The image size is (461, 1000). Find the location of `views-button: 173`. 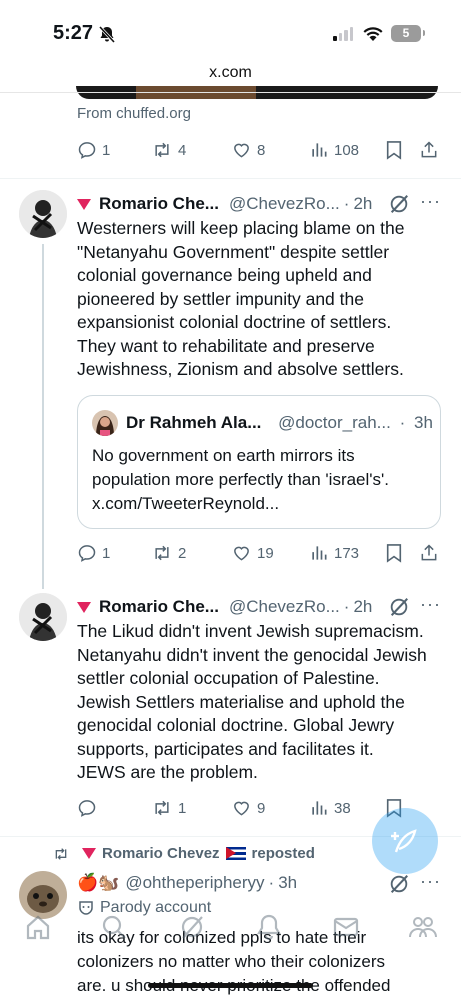

views-button: 173 is located at coordinates (334, 553).